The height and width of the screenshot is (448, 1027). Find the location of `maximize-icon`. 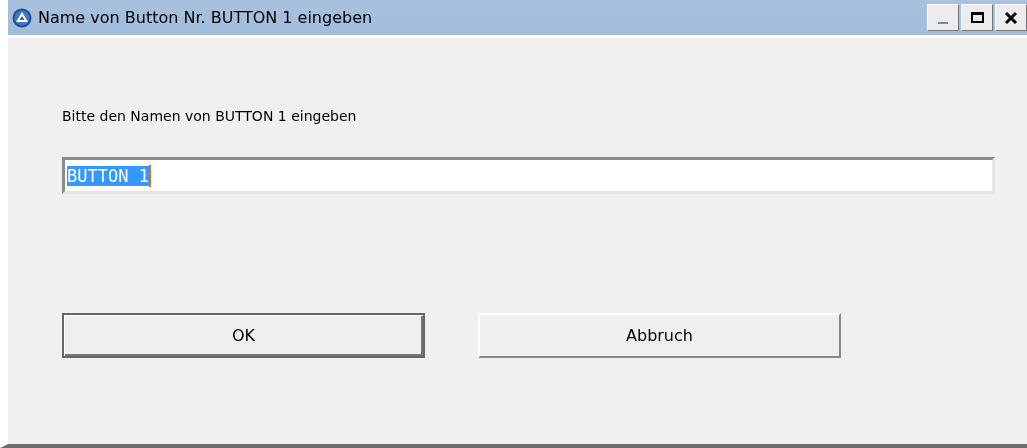

maximize-icon is located at coordinates (977, 17).